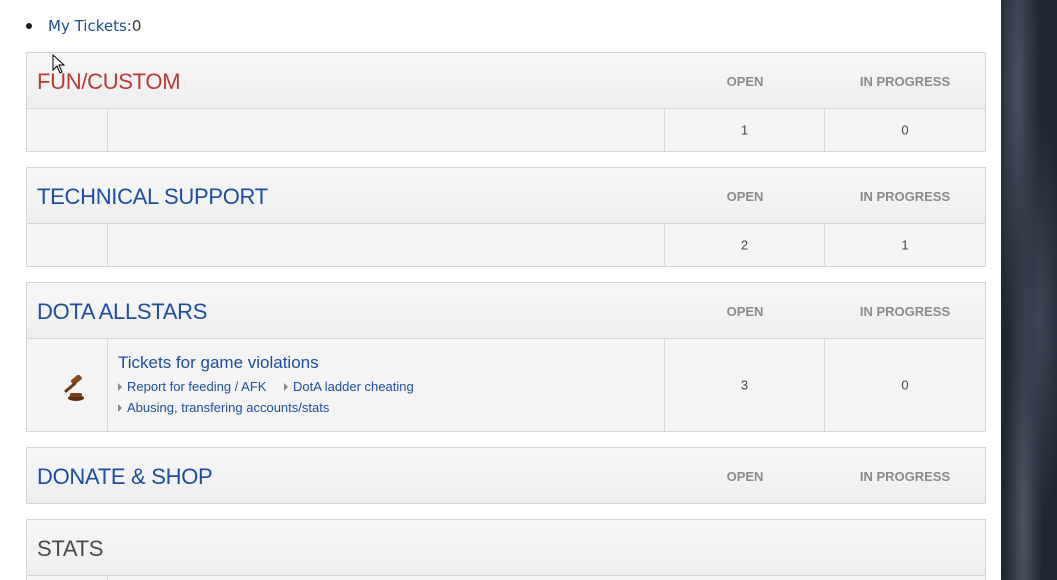 This screenshot has width=1057, height=580. I want to click on sublink-label: Abusing, transfering accounts/stats, so click(228, 407).